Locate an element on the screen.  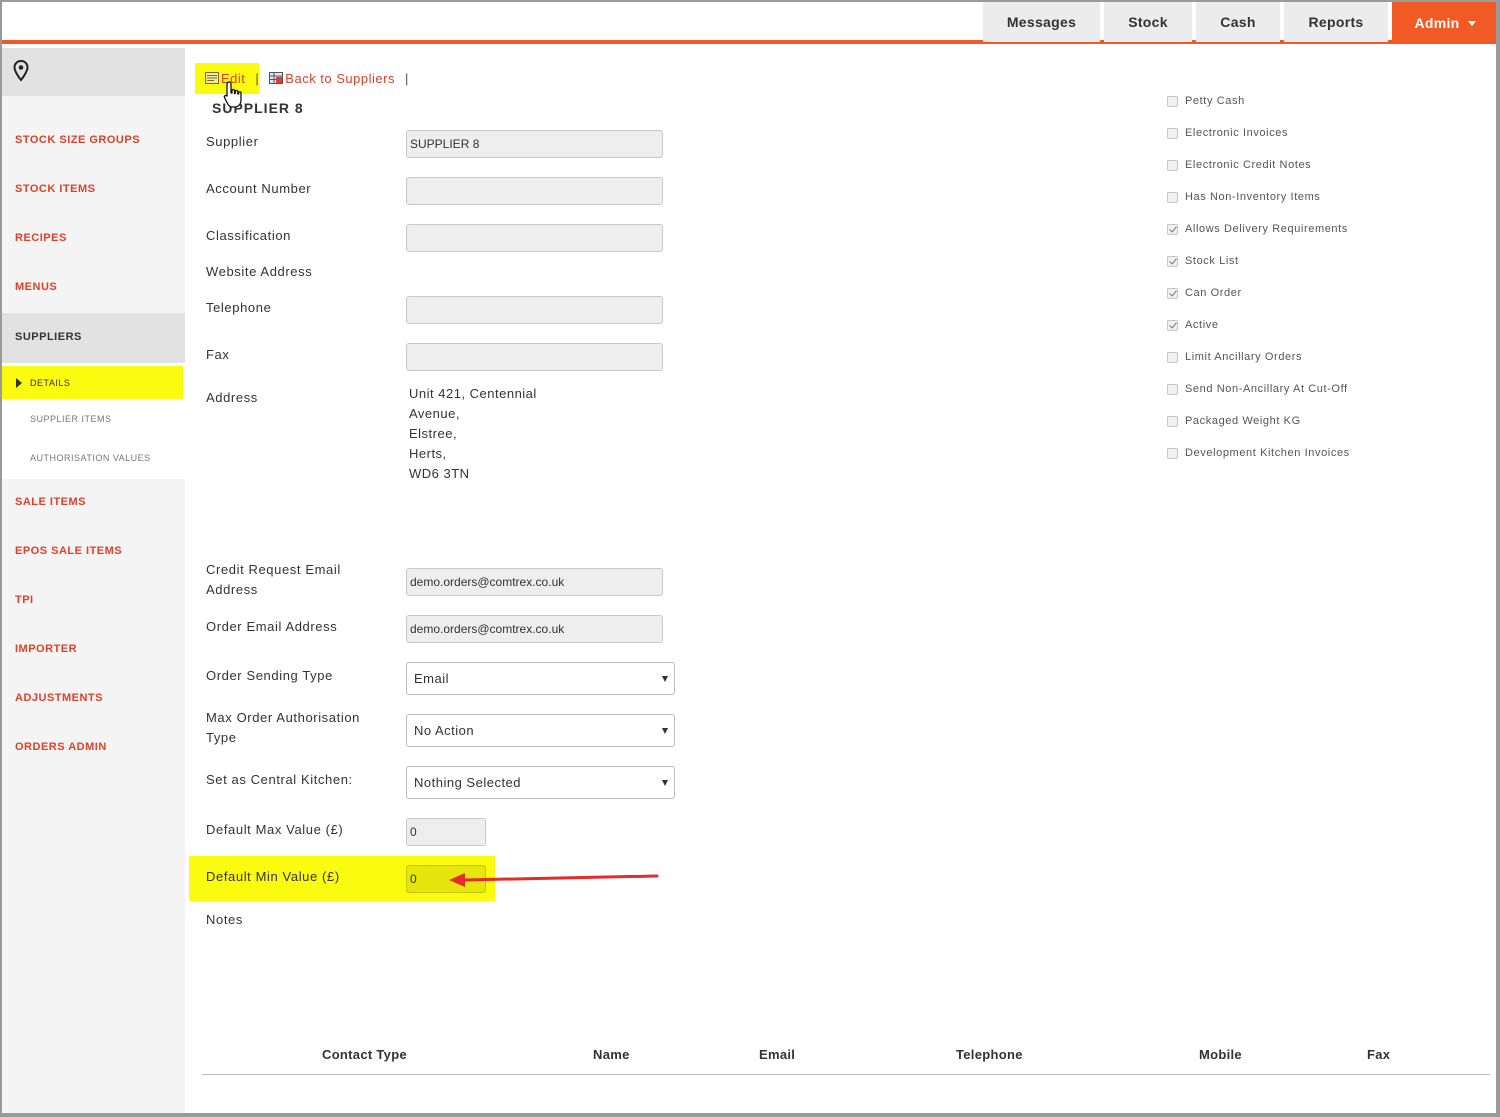
sidebar-item-suppliers-label: SUPPLIERS is located at coordinates (48, 337).